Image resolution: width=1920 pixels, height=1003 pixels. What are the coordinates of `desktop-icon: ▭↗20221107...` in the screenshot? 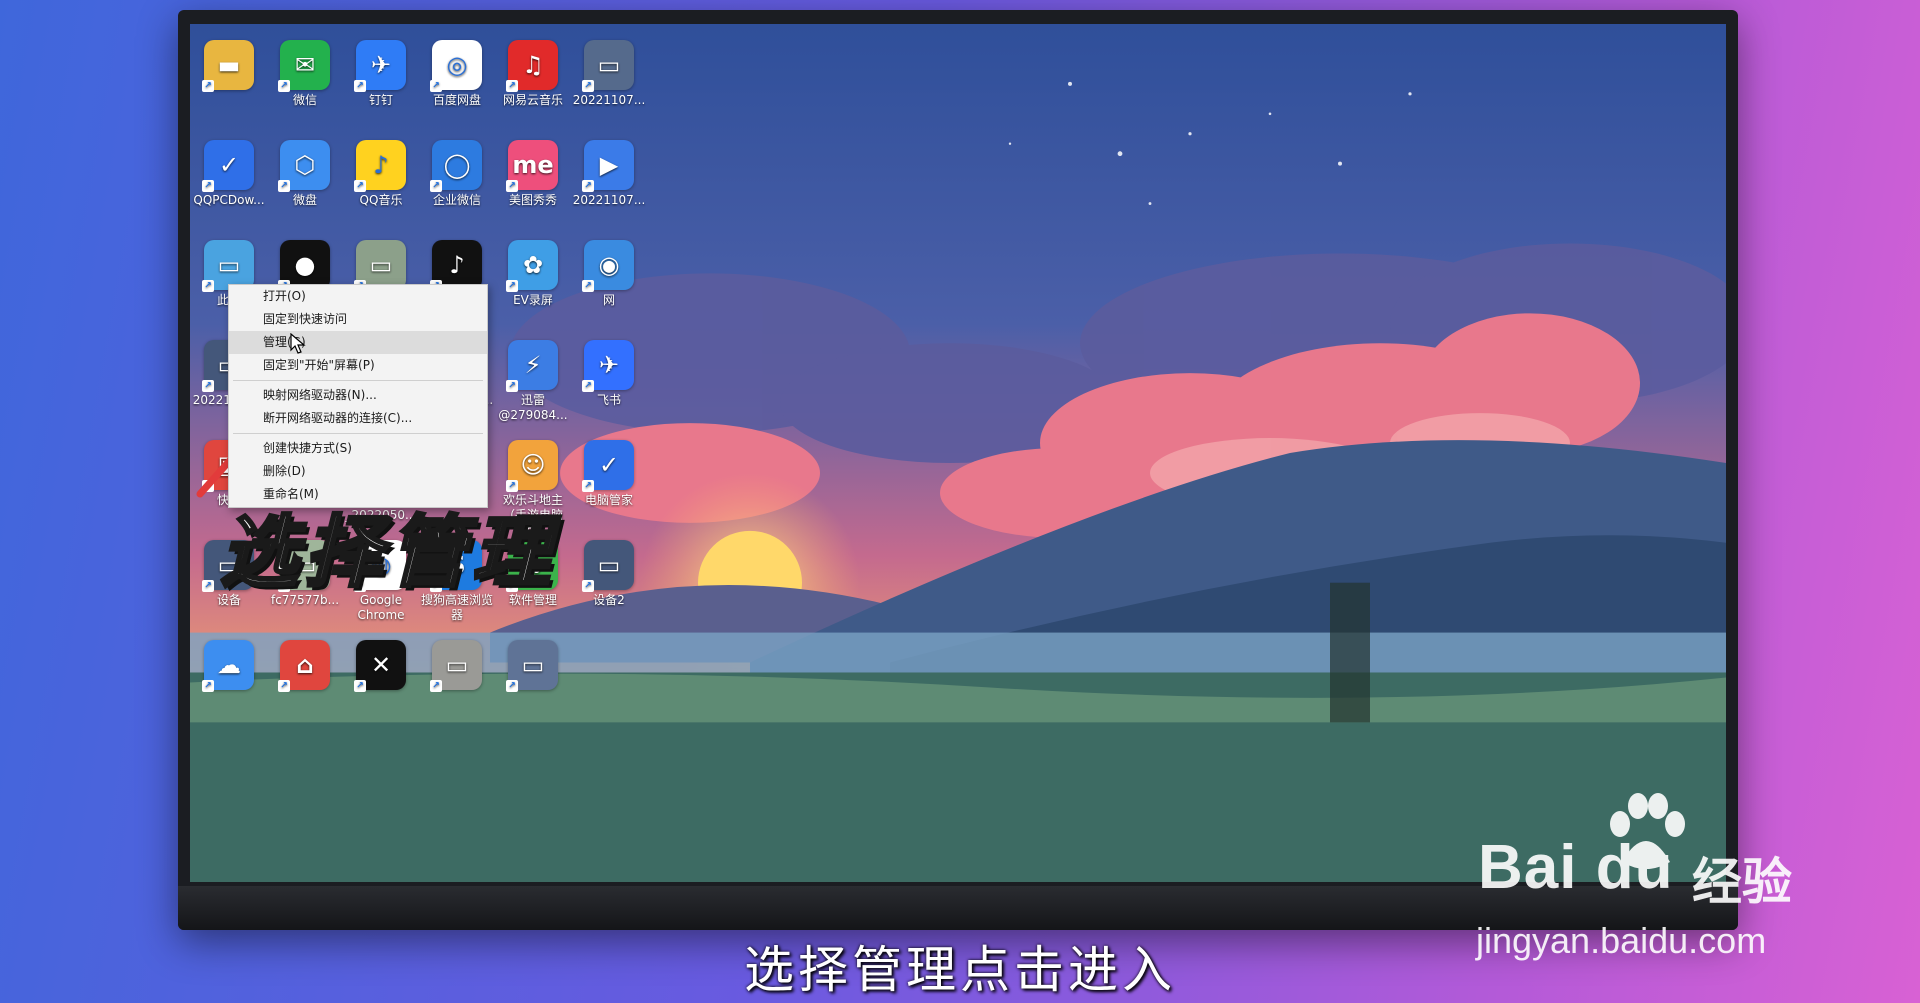 It's located at (609, 74).